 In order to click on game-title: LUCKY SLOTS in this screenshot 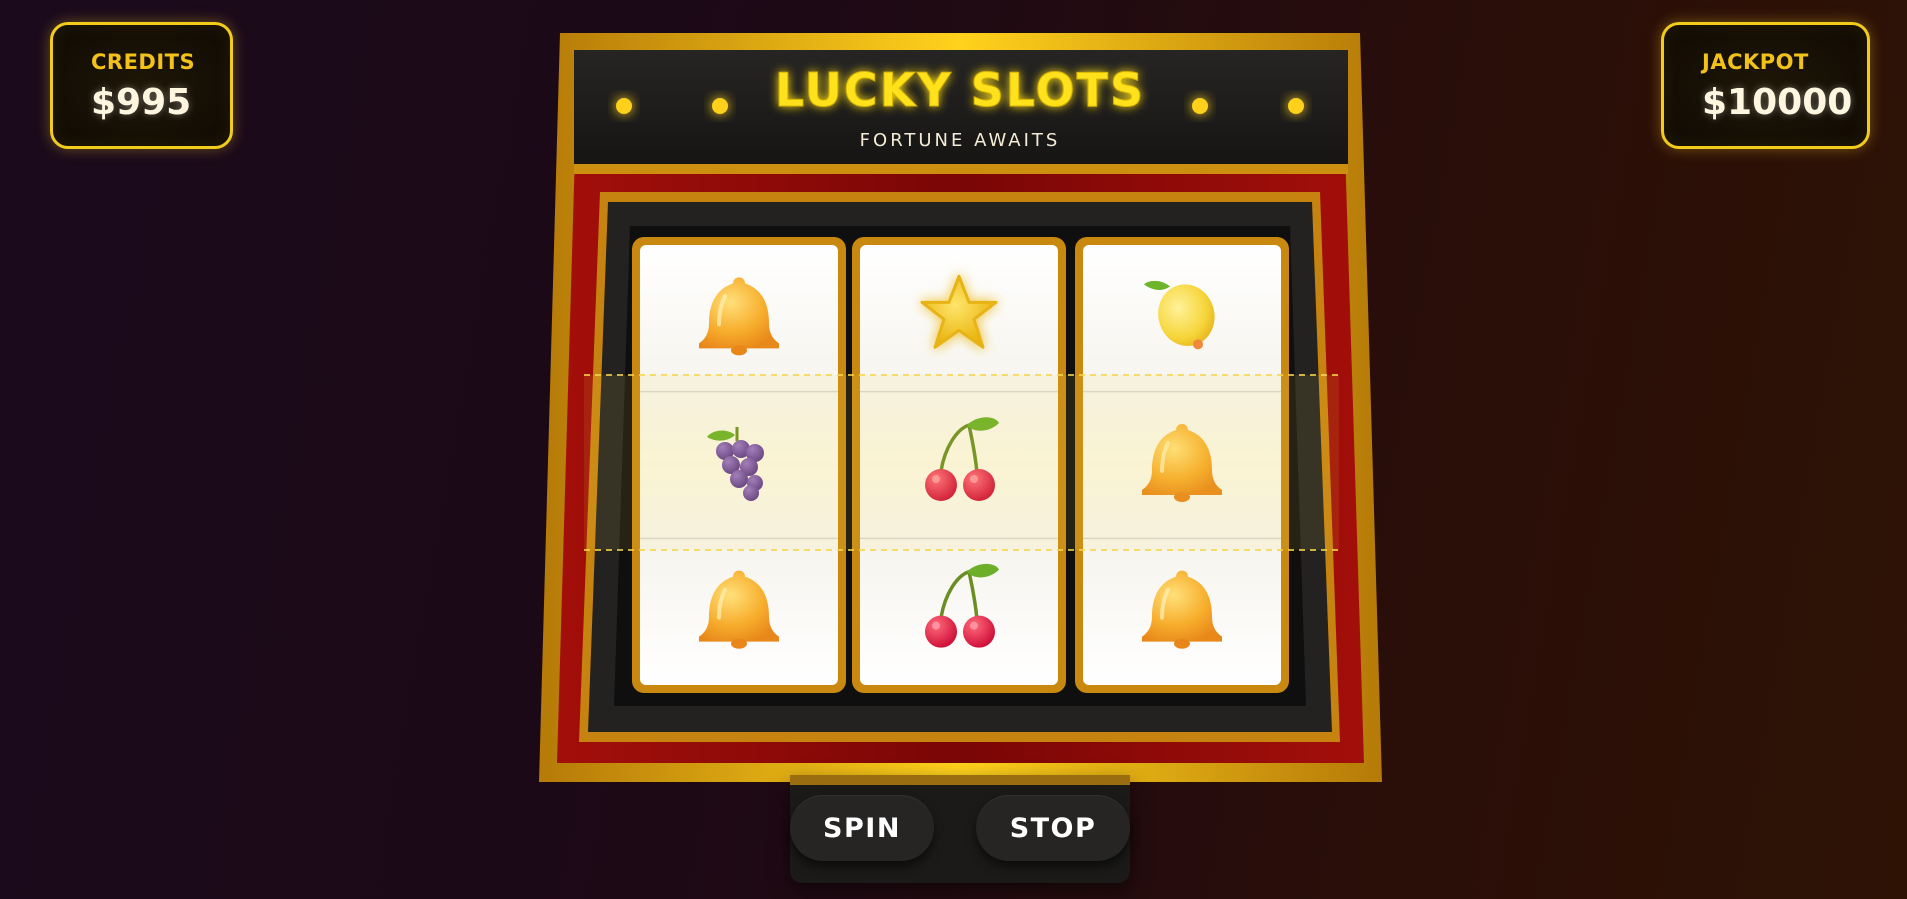, I will do `click(960, 90)`.